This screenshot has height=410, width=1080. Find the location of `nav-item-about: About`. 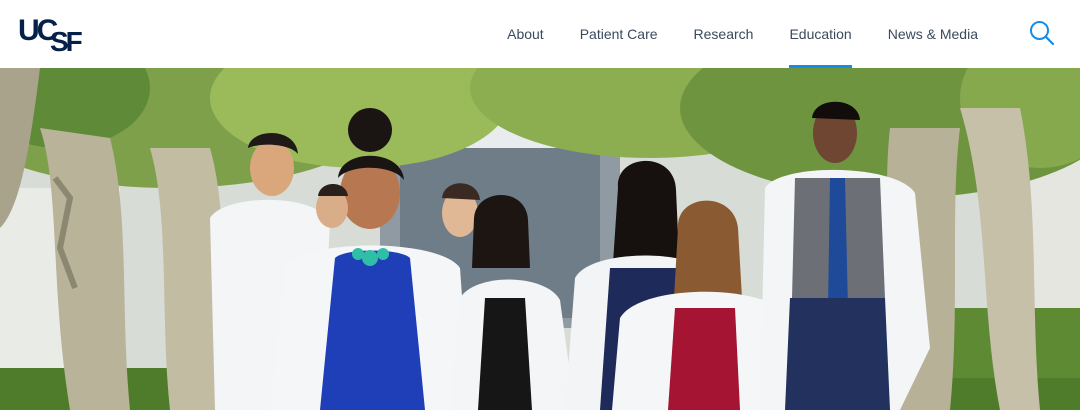

nav-item-about: About is located at coordinates (525, 34).